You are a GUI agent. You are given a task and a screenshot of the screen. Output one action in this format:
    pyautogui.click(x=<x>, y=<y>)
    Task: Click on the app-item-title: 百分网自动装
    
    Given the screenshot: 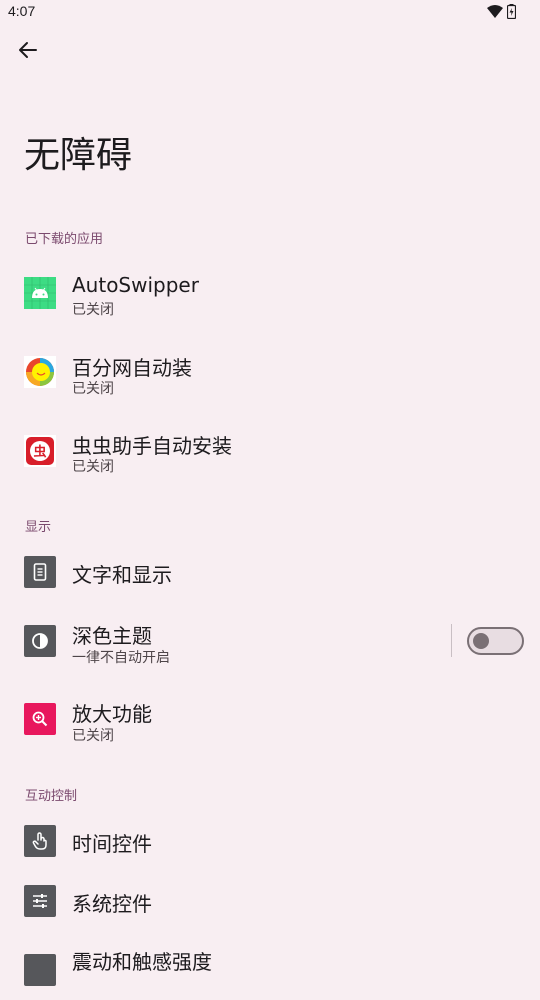 What is the action you would take?
    pyautogui.click(x=132, y=368)
    